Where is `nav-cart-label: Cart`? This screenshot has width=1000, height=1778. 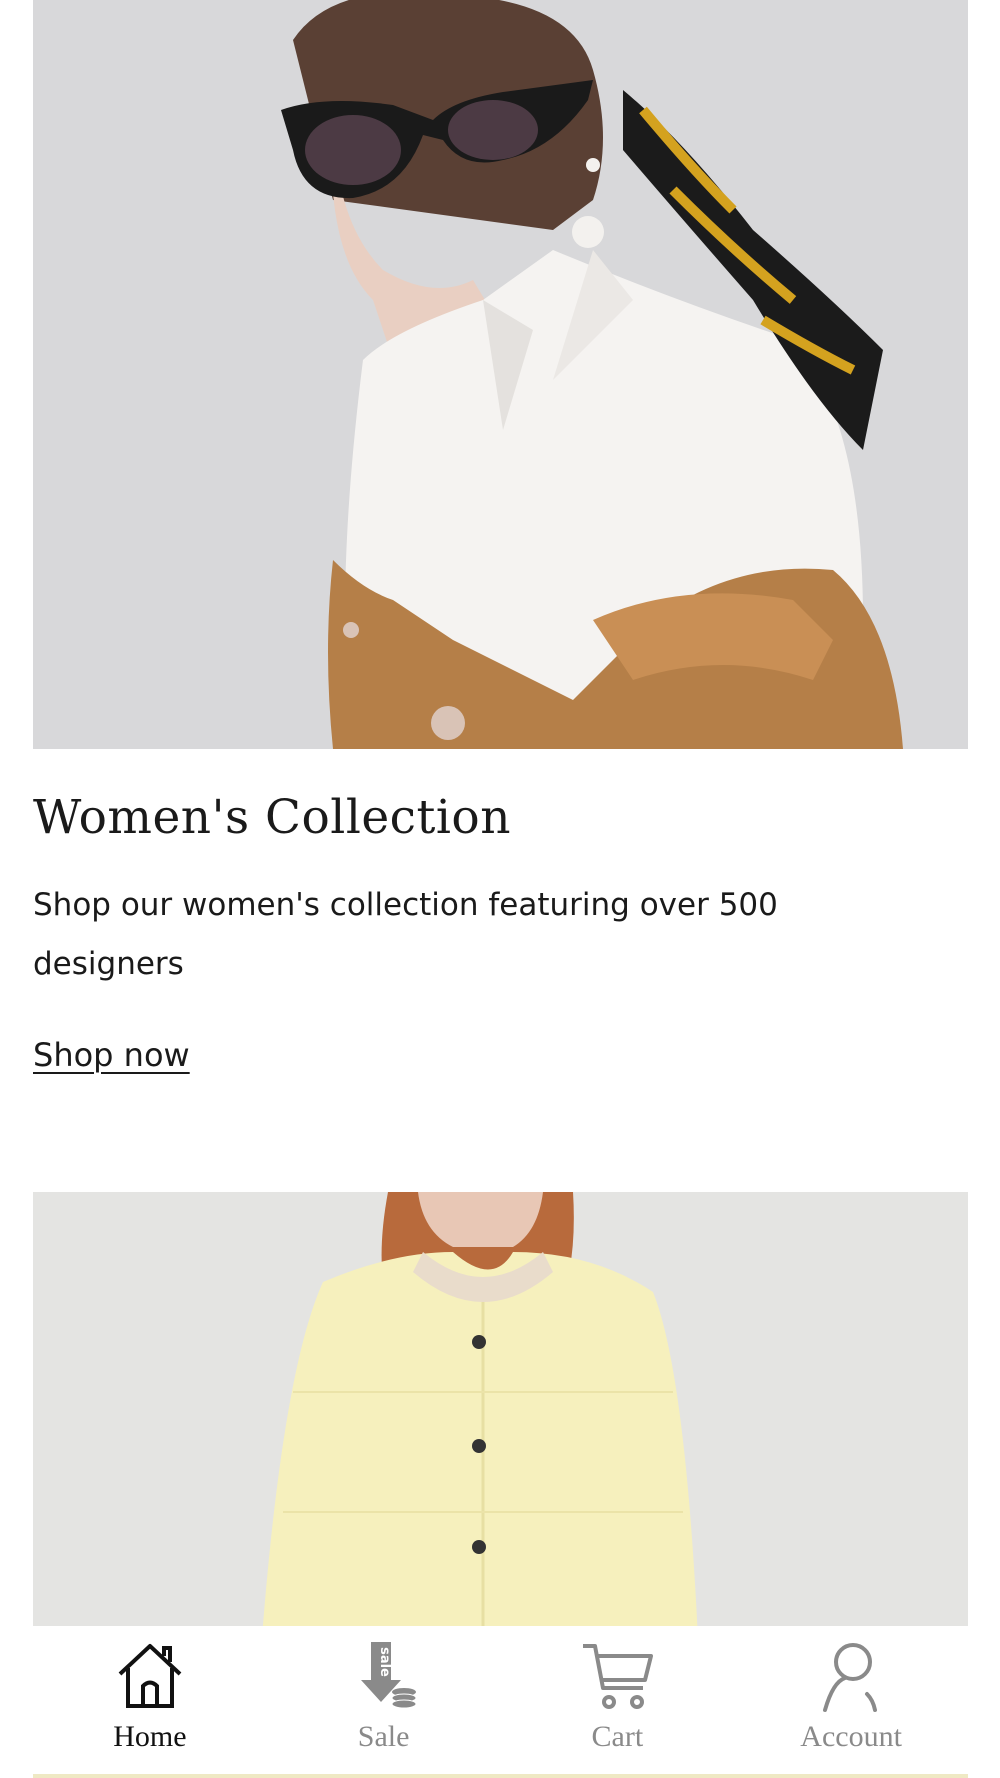
nav-cart-label: Cart is located at coordinates (617, 1736).